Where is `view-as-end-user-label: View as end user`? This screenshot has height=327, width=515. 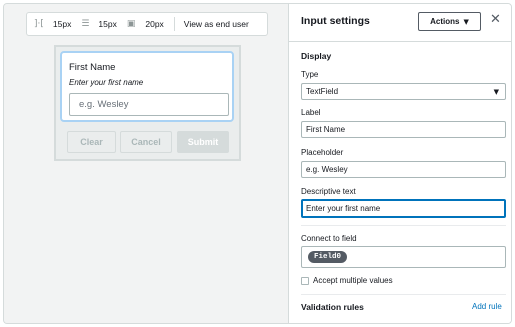 view-as-end-user-label: View as end user is located at coordinates (216, 24).